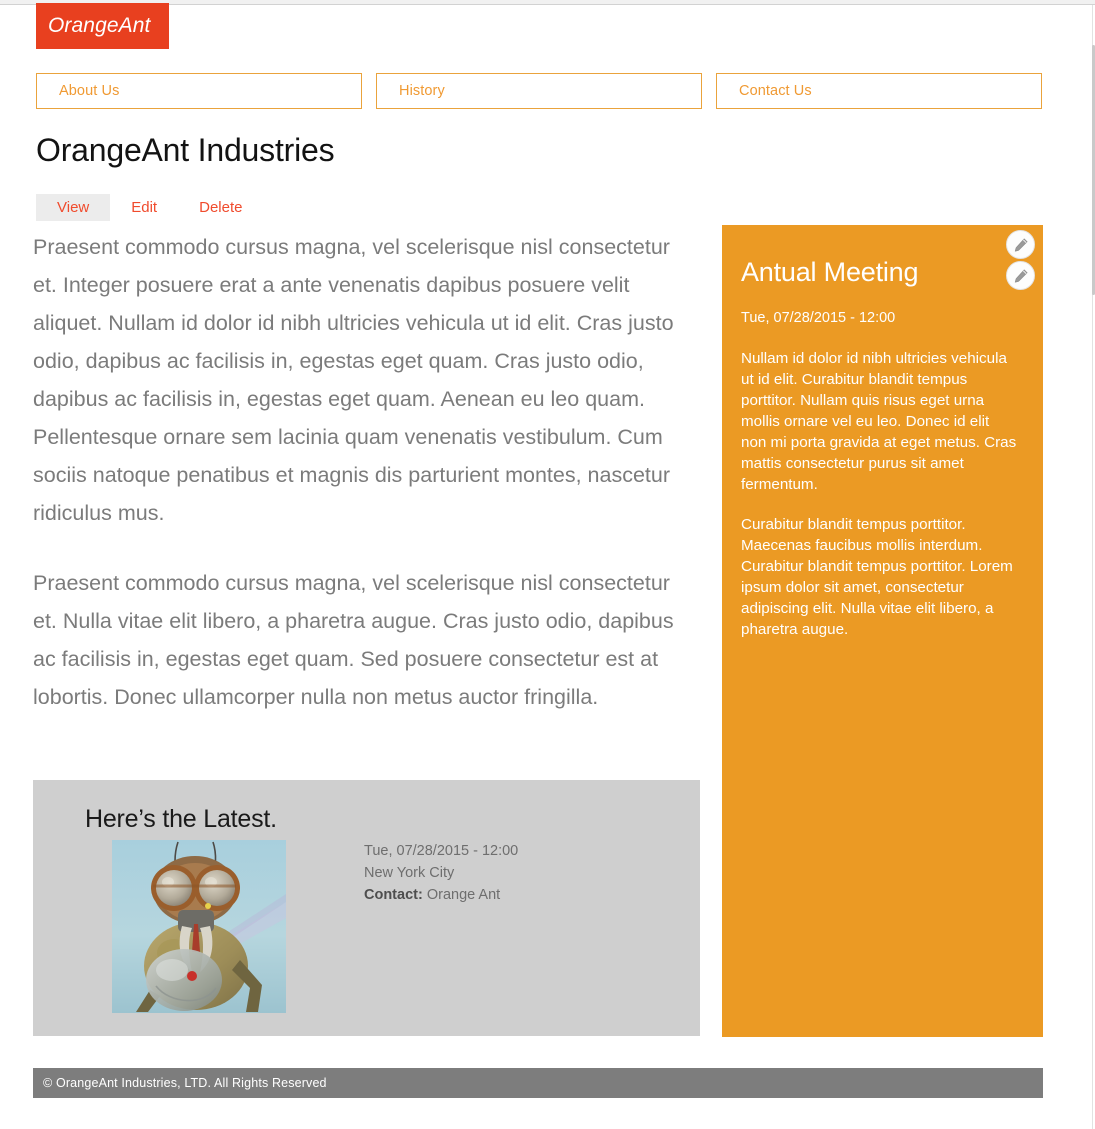 This screenshot has width=1095, height=1129. I want to click on tab-view: View, so click(73, 207).